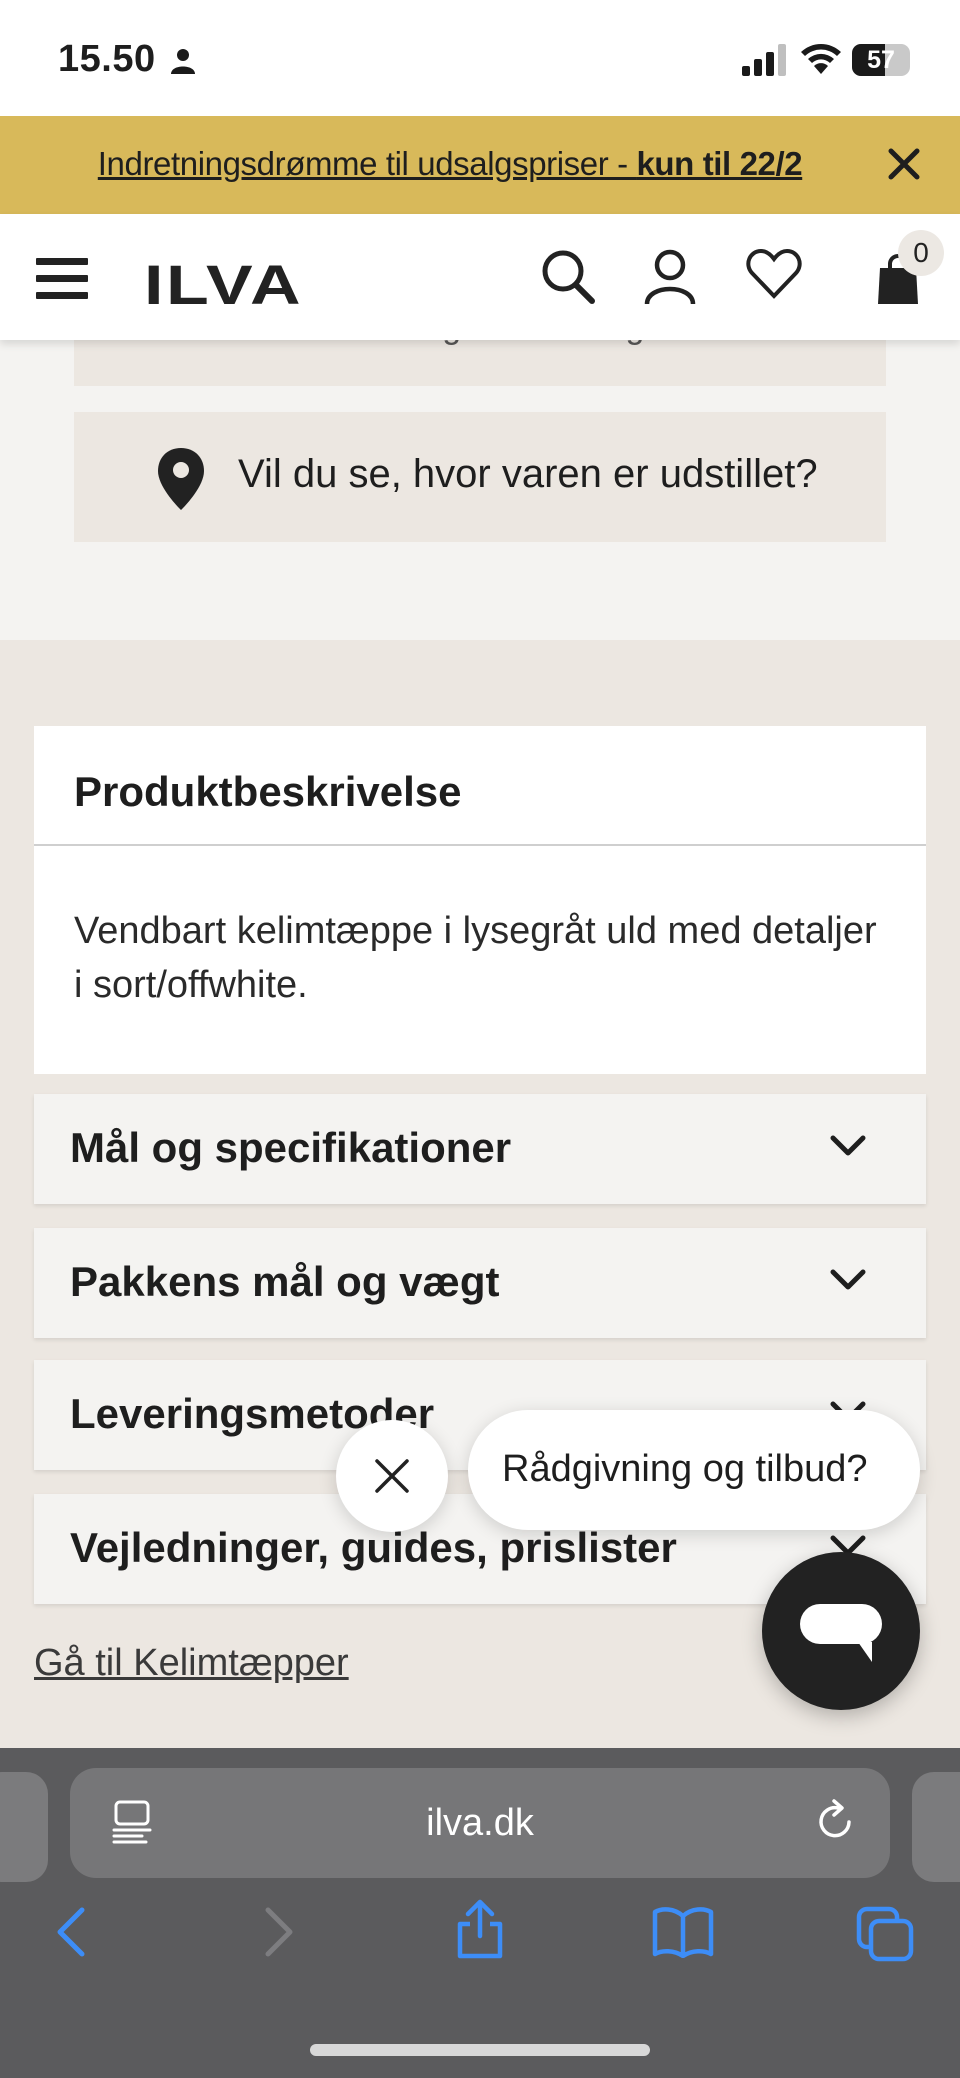 The image size is (960, 2078). I want to click on showroom-button: Vil du se, hvor varen er udstillet?, so click(480, 477).